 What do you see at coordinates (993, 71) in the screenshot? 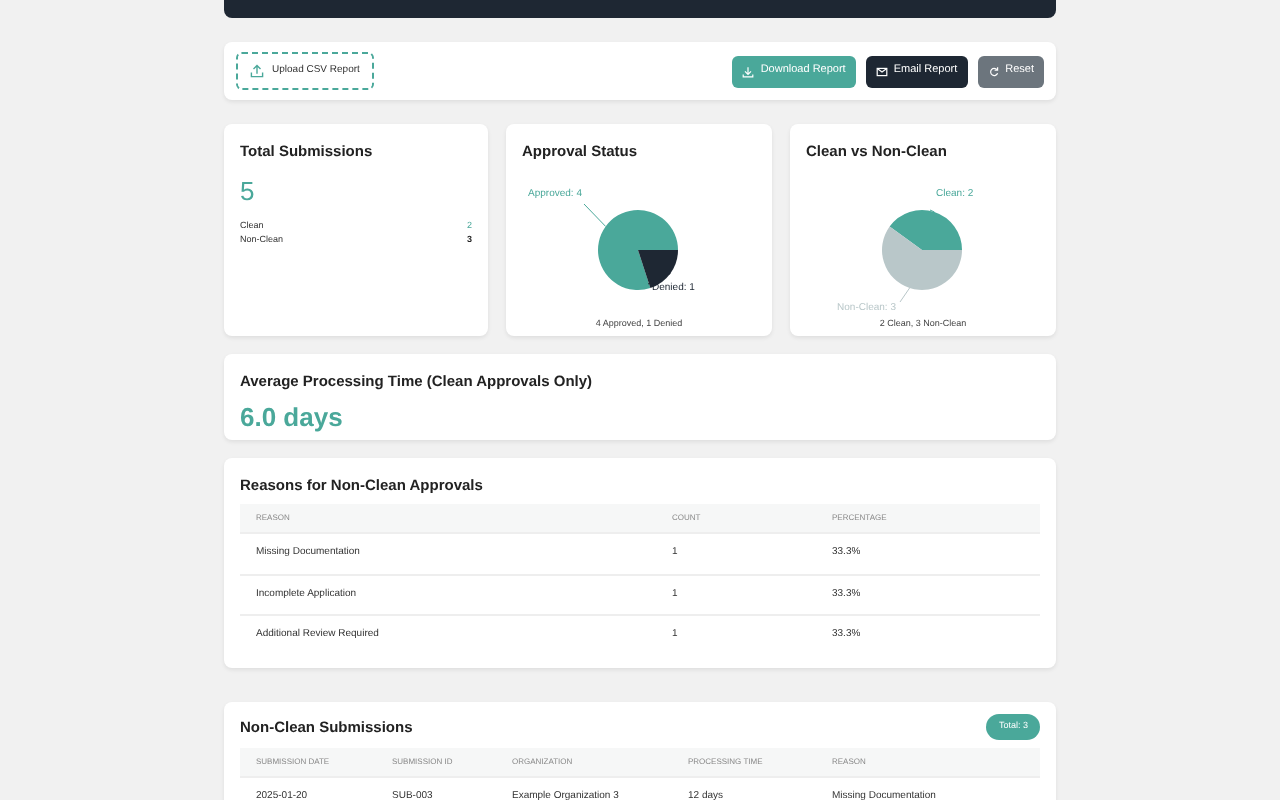
I see `reset-icon` at bounding box center [993, 71].